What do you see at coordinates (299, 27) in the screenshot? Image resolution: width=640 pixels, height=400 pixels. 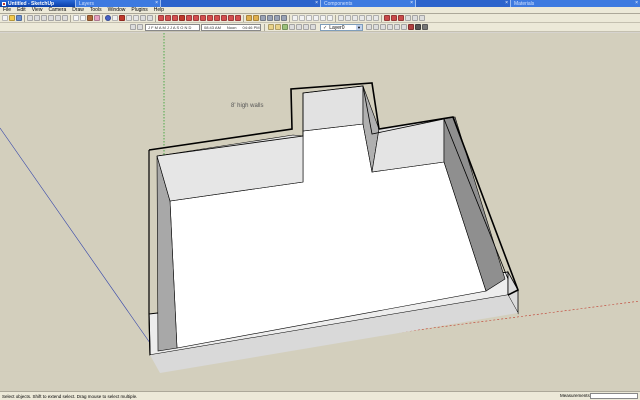 I see `toggle-terrain-icon` at bounding box center [299, 27].